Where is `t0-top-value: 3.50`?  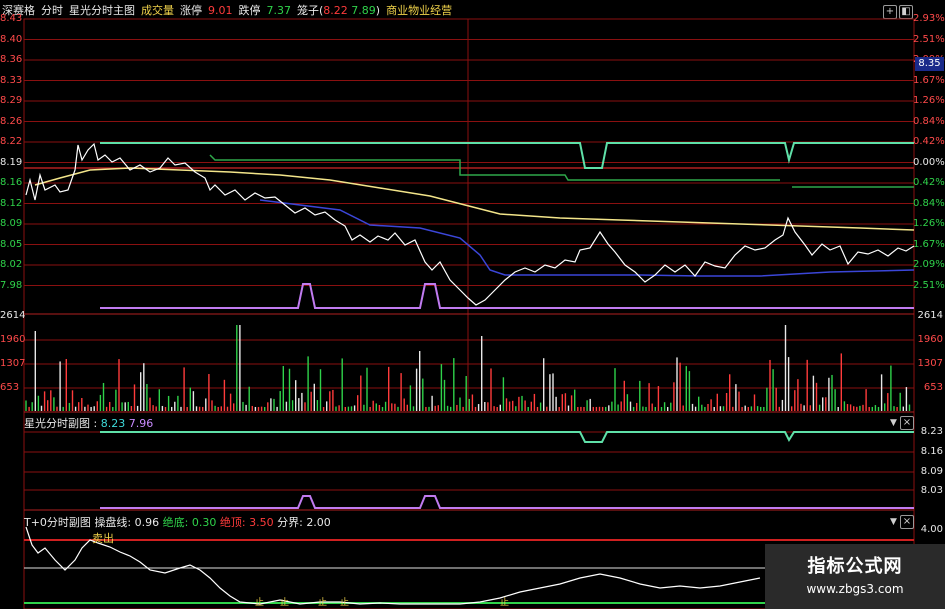
t0-top-value: 3.50 is located at coordinates (261, 522).